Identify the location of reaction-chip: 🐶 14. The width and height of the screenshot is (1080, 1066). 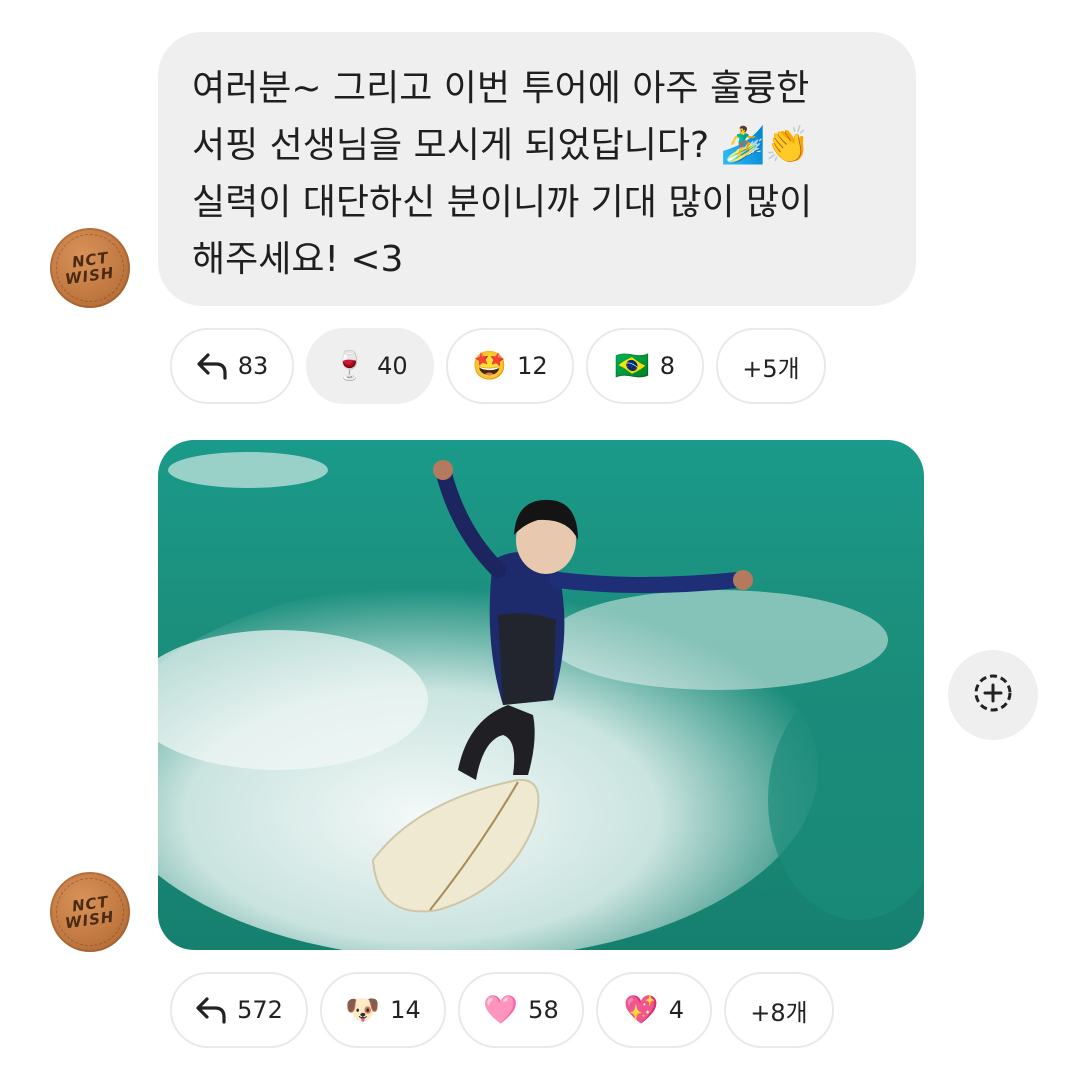
(383, 1010).